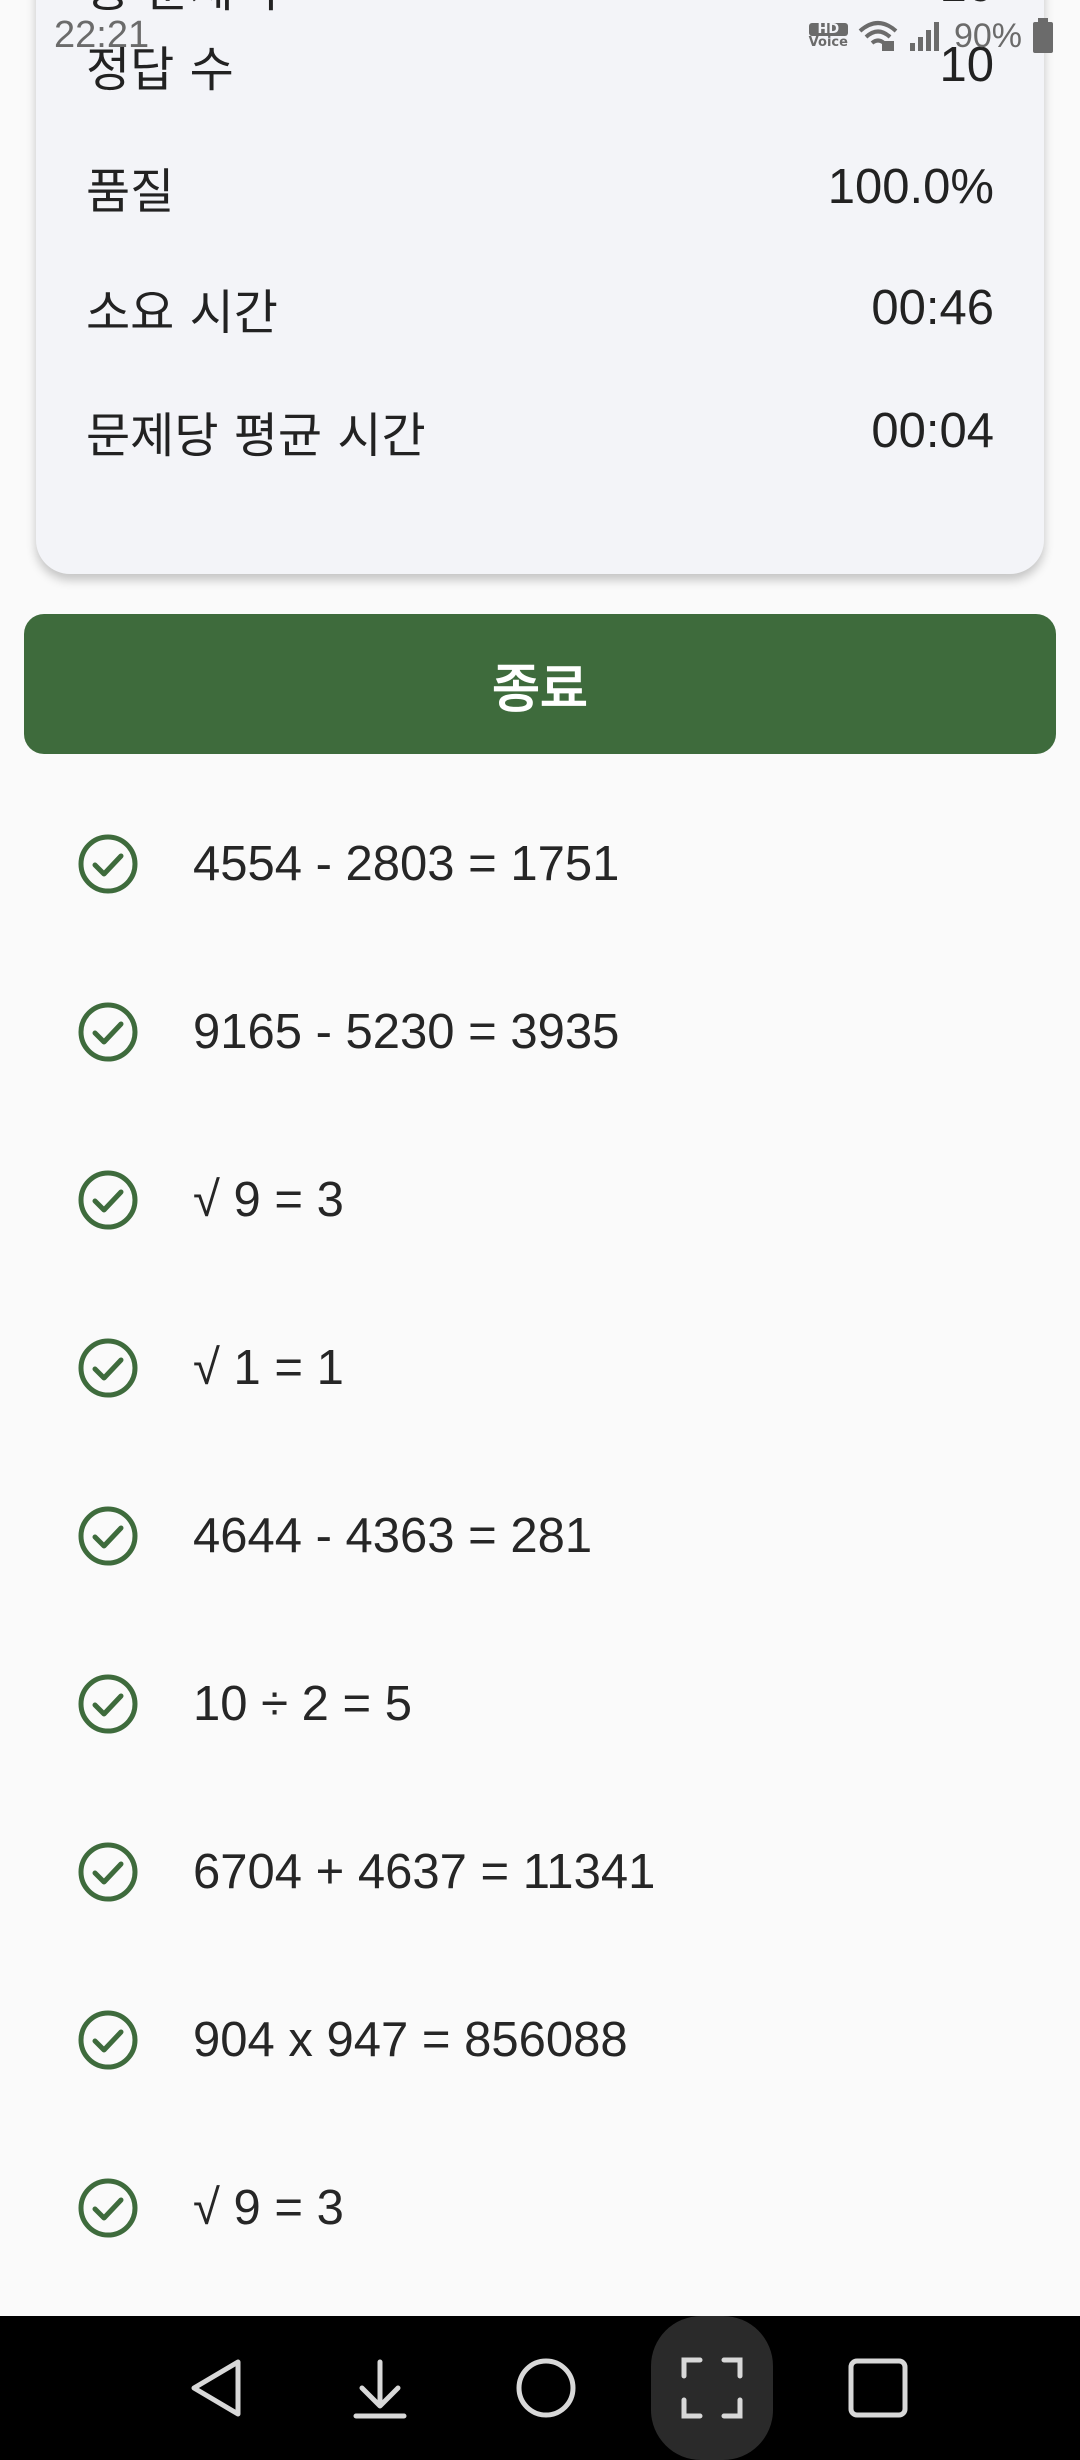 The image size is (1080, 2460). I want to click on stat-label: 문제당 평균 시간, so click(256, 436).